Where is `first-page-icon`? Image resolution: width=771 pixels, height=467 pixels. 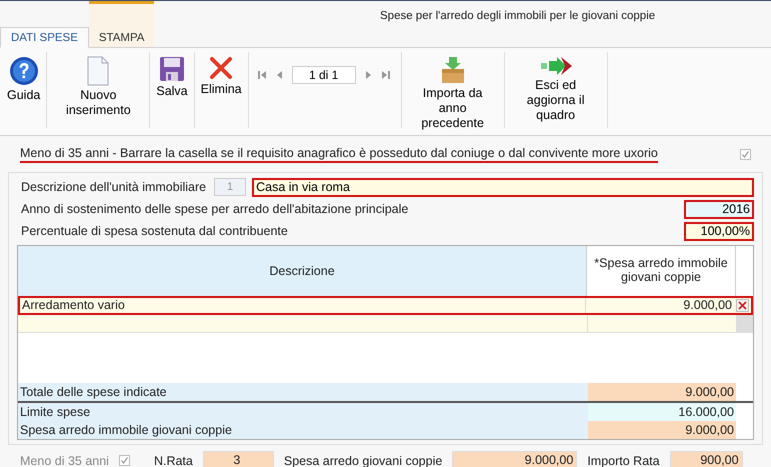
first-page-icon is located at coordinates (262, 75).